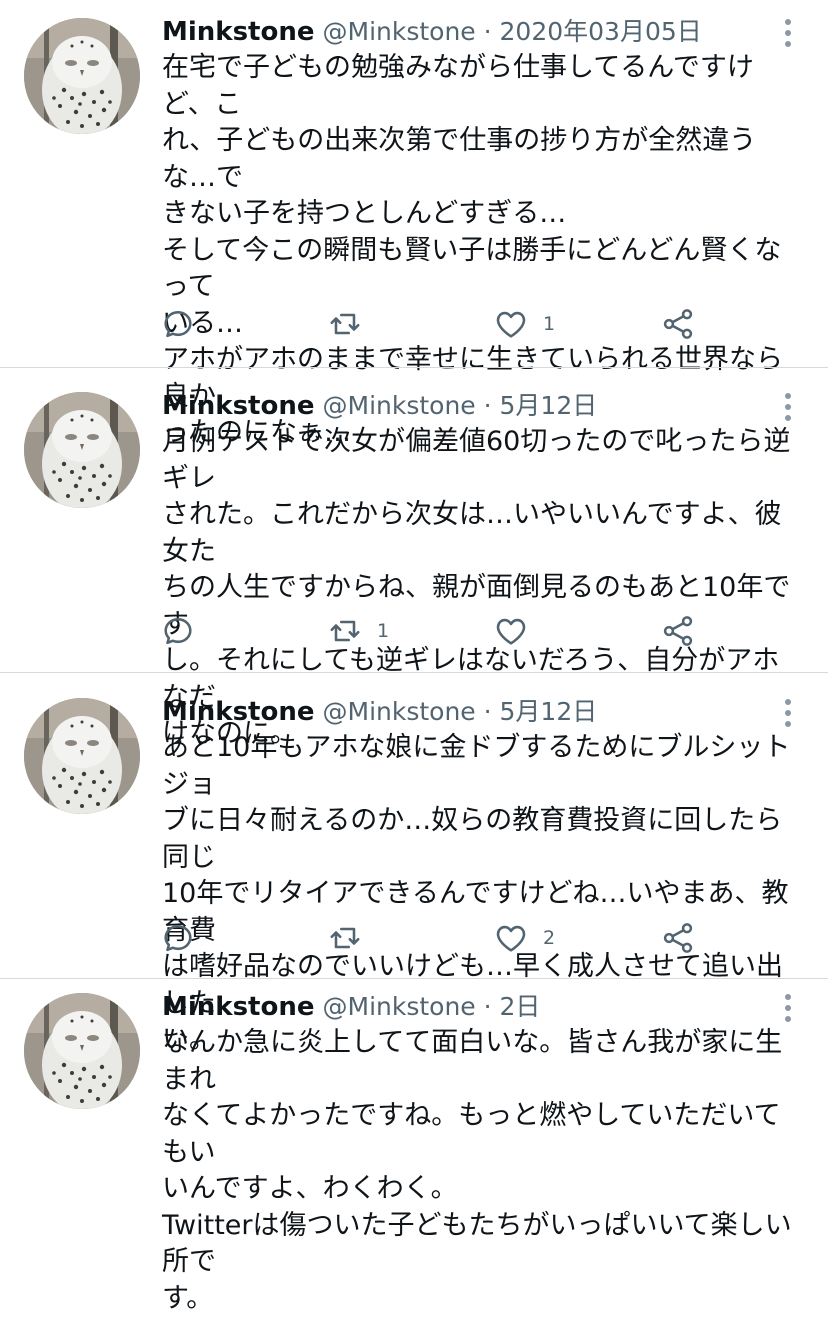 The width and height of the screenshot is (828, 1317). I want to click on like-count: 1, so click(549, 324).